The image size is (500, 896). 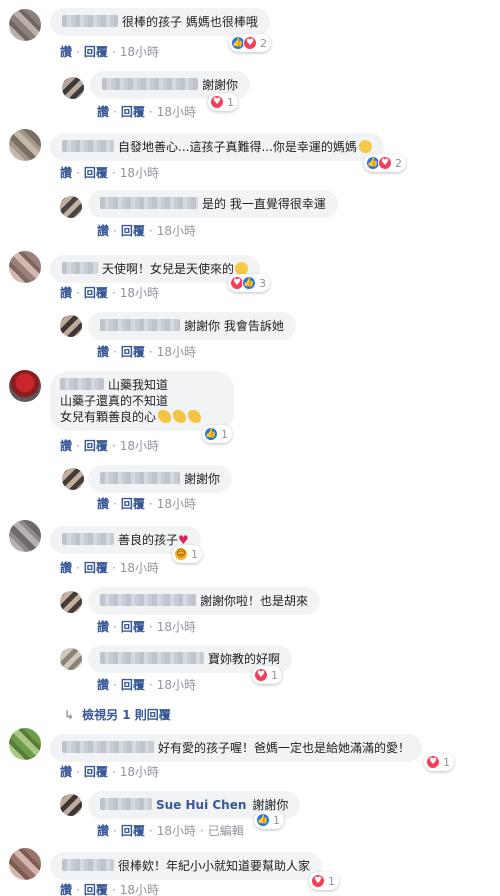 What do you see at coordinates (114, 401) in the screenshot?
I see `comment-text-line: 山藥子還真的不知道` at bounding box center [114, 401].